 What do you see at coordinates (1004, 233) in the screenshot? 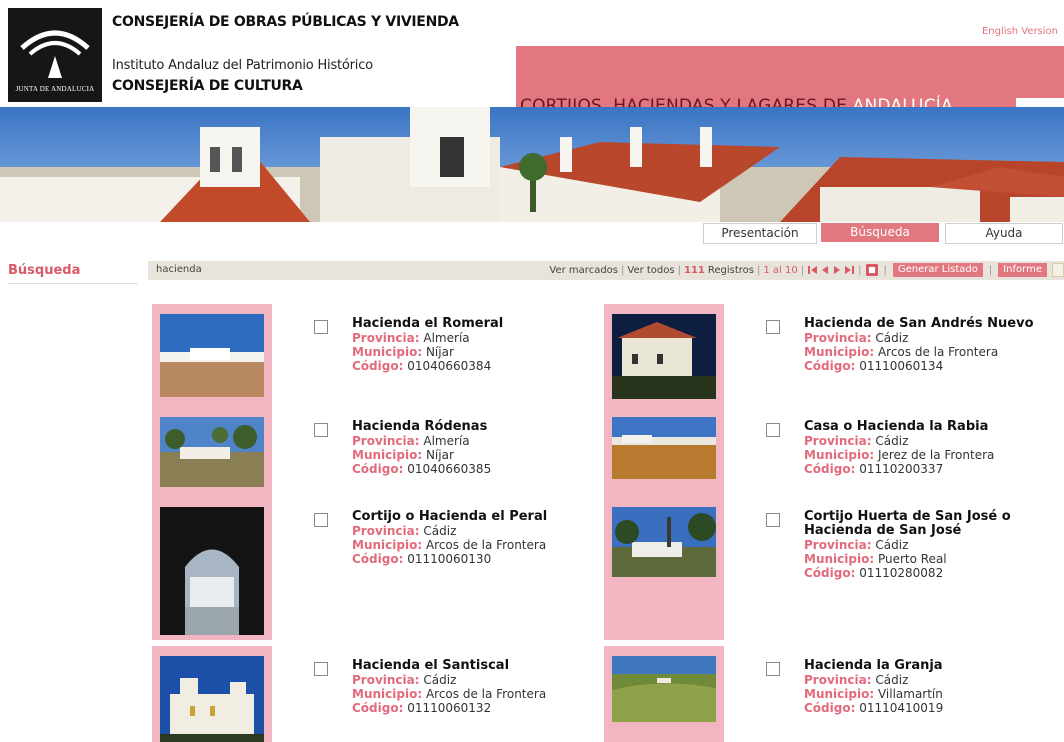
I see `tab-ayuda: Ayuda` at bounding box center [1004, 233].